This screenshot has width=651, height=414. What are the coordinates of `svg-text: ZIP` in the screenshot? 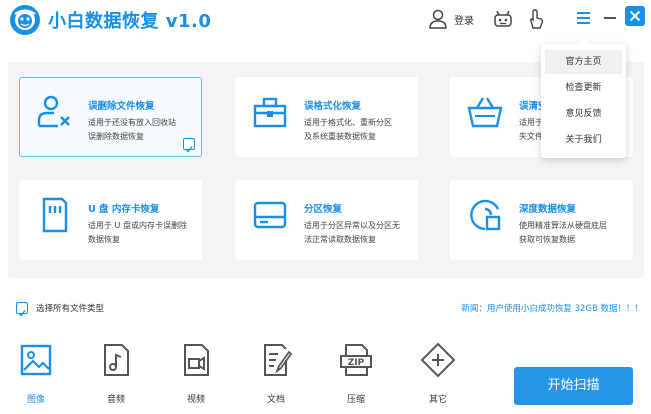 It's located at (356, 363).